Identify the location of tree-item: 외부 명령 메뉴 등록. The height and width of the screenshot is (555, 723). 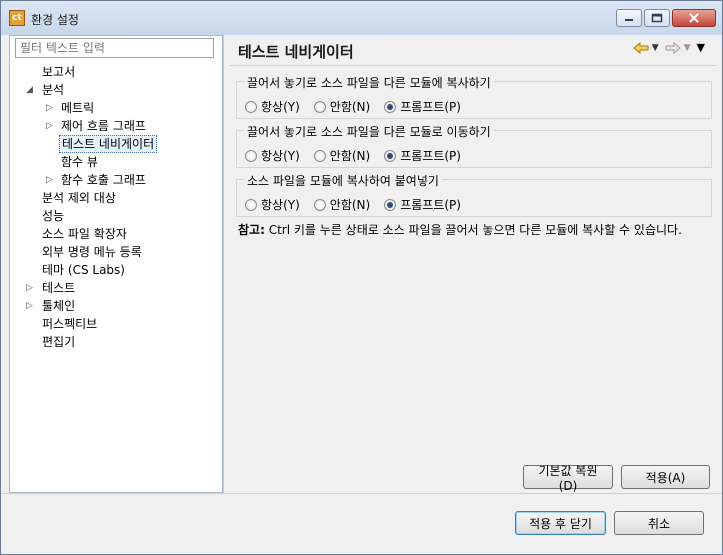
(116, 252).